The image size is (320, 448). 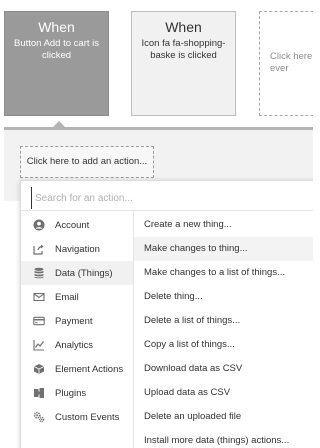 I want to click on category-item-element-actions: Element Actions, so click(x=77, y=369).